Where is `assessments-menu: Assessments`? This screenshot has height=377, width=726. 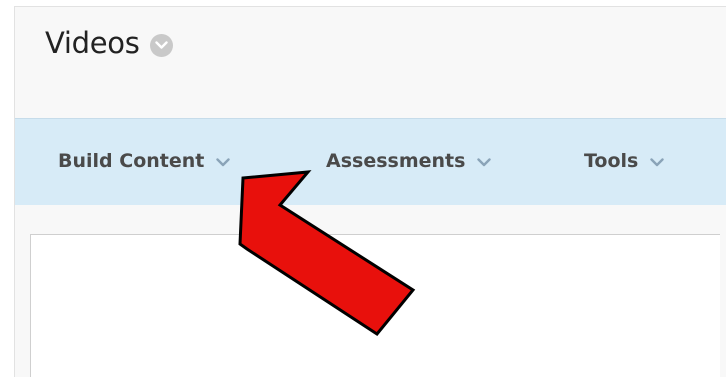
assessments-menu: Assessments is located at coordinates (409, 161).